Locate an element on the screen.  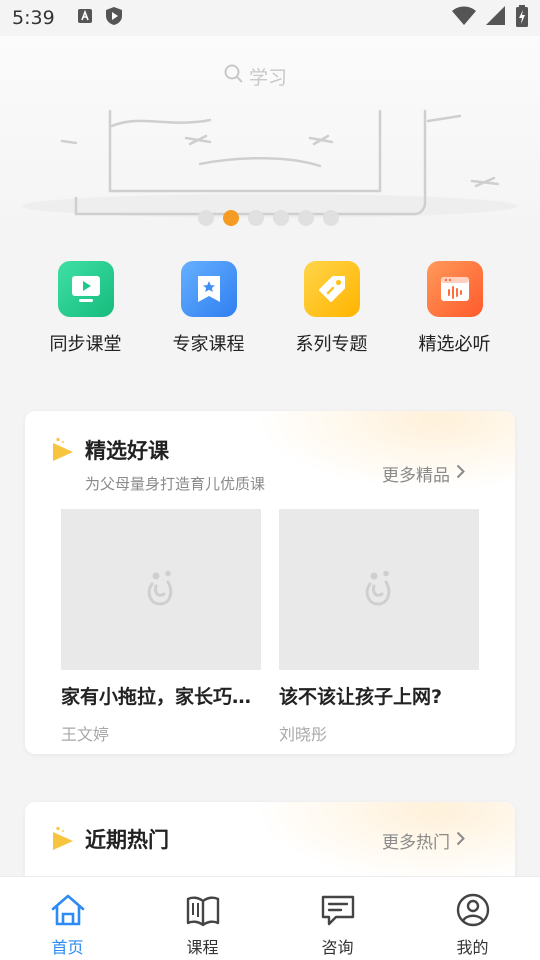
entry-expert-course: 专家课程 is located at coordinates (208, 308).